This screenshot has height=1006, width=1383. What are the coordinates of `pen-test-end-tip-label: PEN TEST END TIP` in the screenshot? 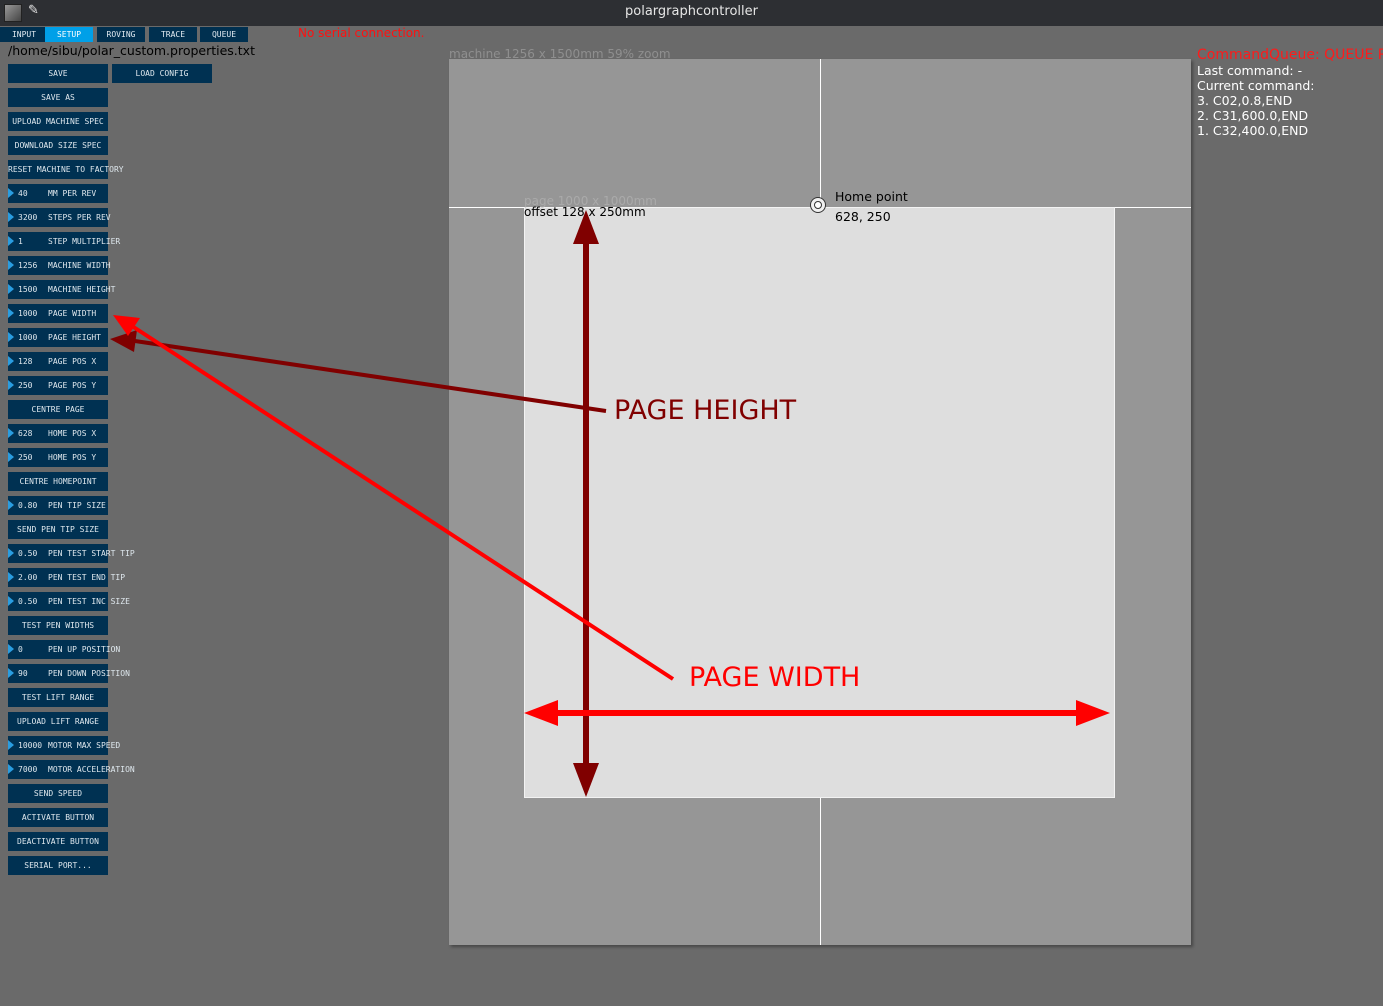 It's located at (87, 577).